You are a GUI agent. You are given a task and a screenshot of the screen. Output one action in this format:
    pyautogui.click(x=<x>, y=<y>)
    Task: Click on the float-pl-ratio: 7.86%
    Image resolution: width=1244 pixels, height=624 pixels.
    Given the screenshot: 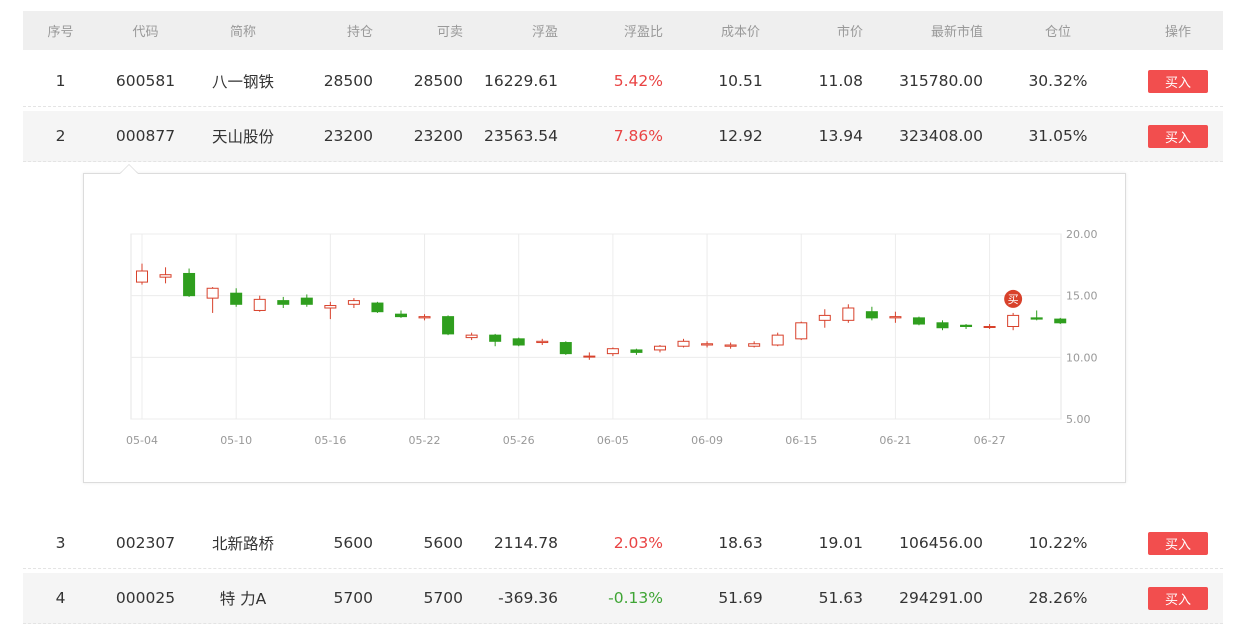 What is the action you would take?
    pyautogui.click(x=638, y=136)
    